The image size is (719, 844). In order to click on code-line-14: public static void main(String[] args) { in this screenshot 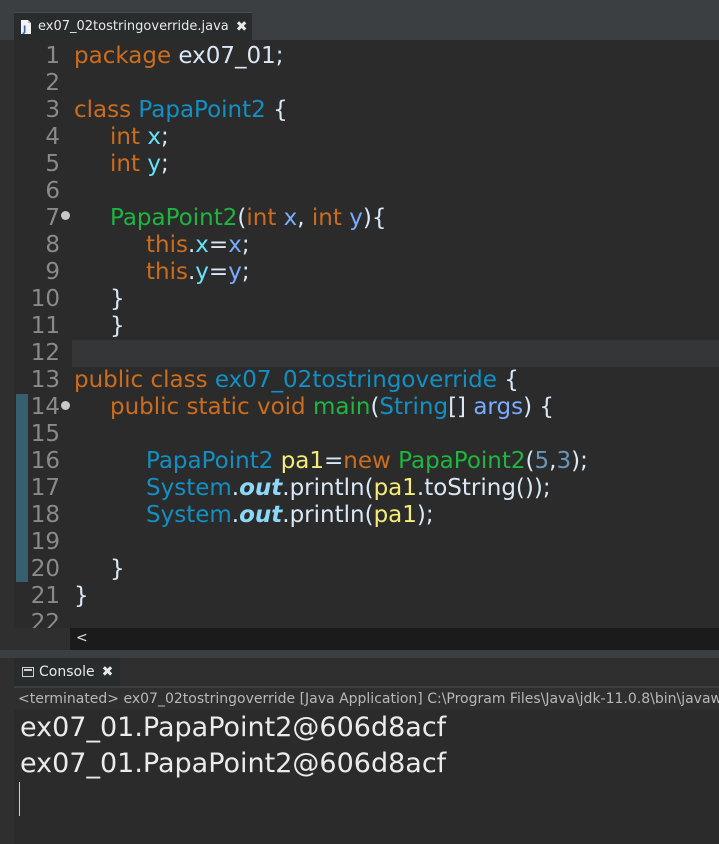, I will do `click(332, 407)`.